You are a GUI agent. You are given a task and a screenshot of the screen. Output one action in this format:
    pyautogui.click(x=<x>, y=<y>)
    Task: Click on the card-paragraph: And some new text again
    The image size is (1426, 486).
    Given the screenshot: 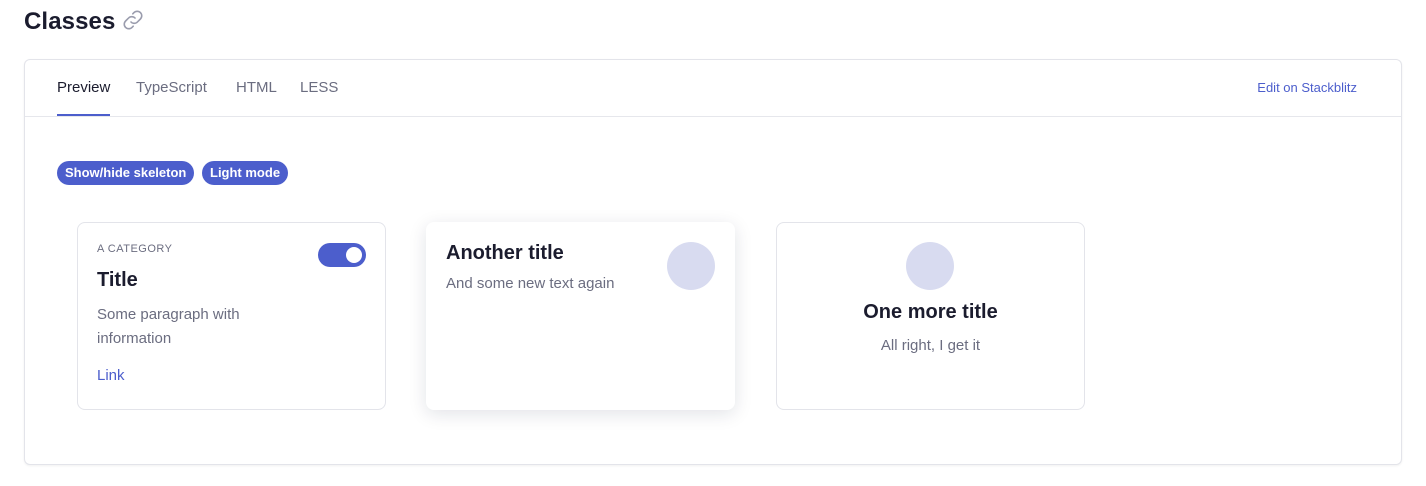 What is the action you would take?
    pyautogui.click(x=530, y=283)
    